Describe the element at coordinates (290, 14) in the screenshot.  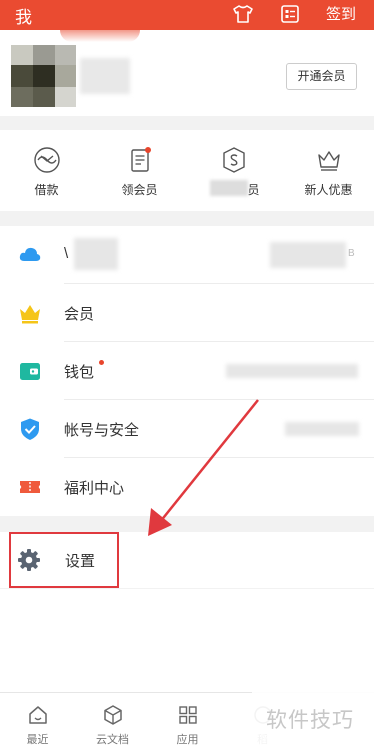
I see `calendar-icon` at that location.